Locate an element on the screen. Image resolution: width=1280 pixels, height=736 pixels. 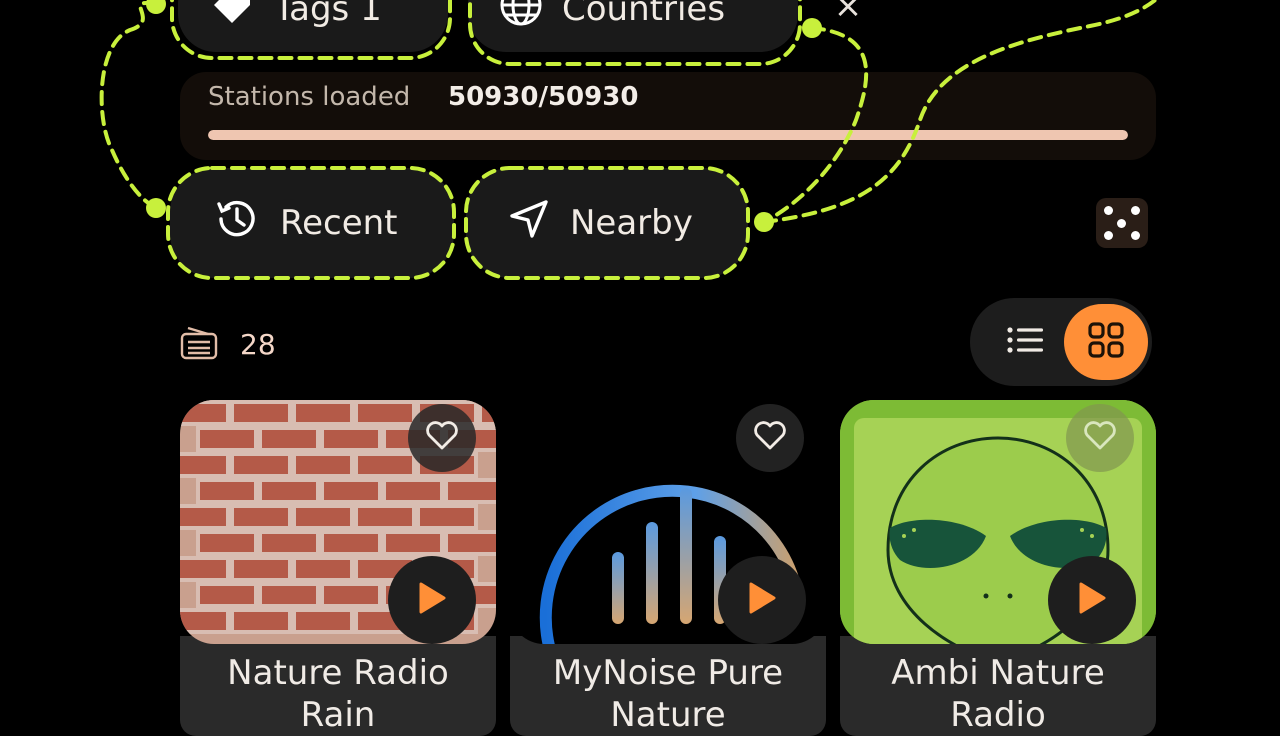
nearby-label: Nearby is located at coordinates (631, 223).